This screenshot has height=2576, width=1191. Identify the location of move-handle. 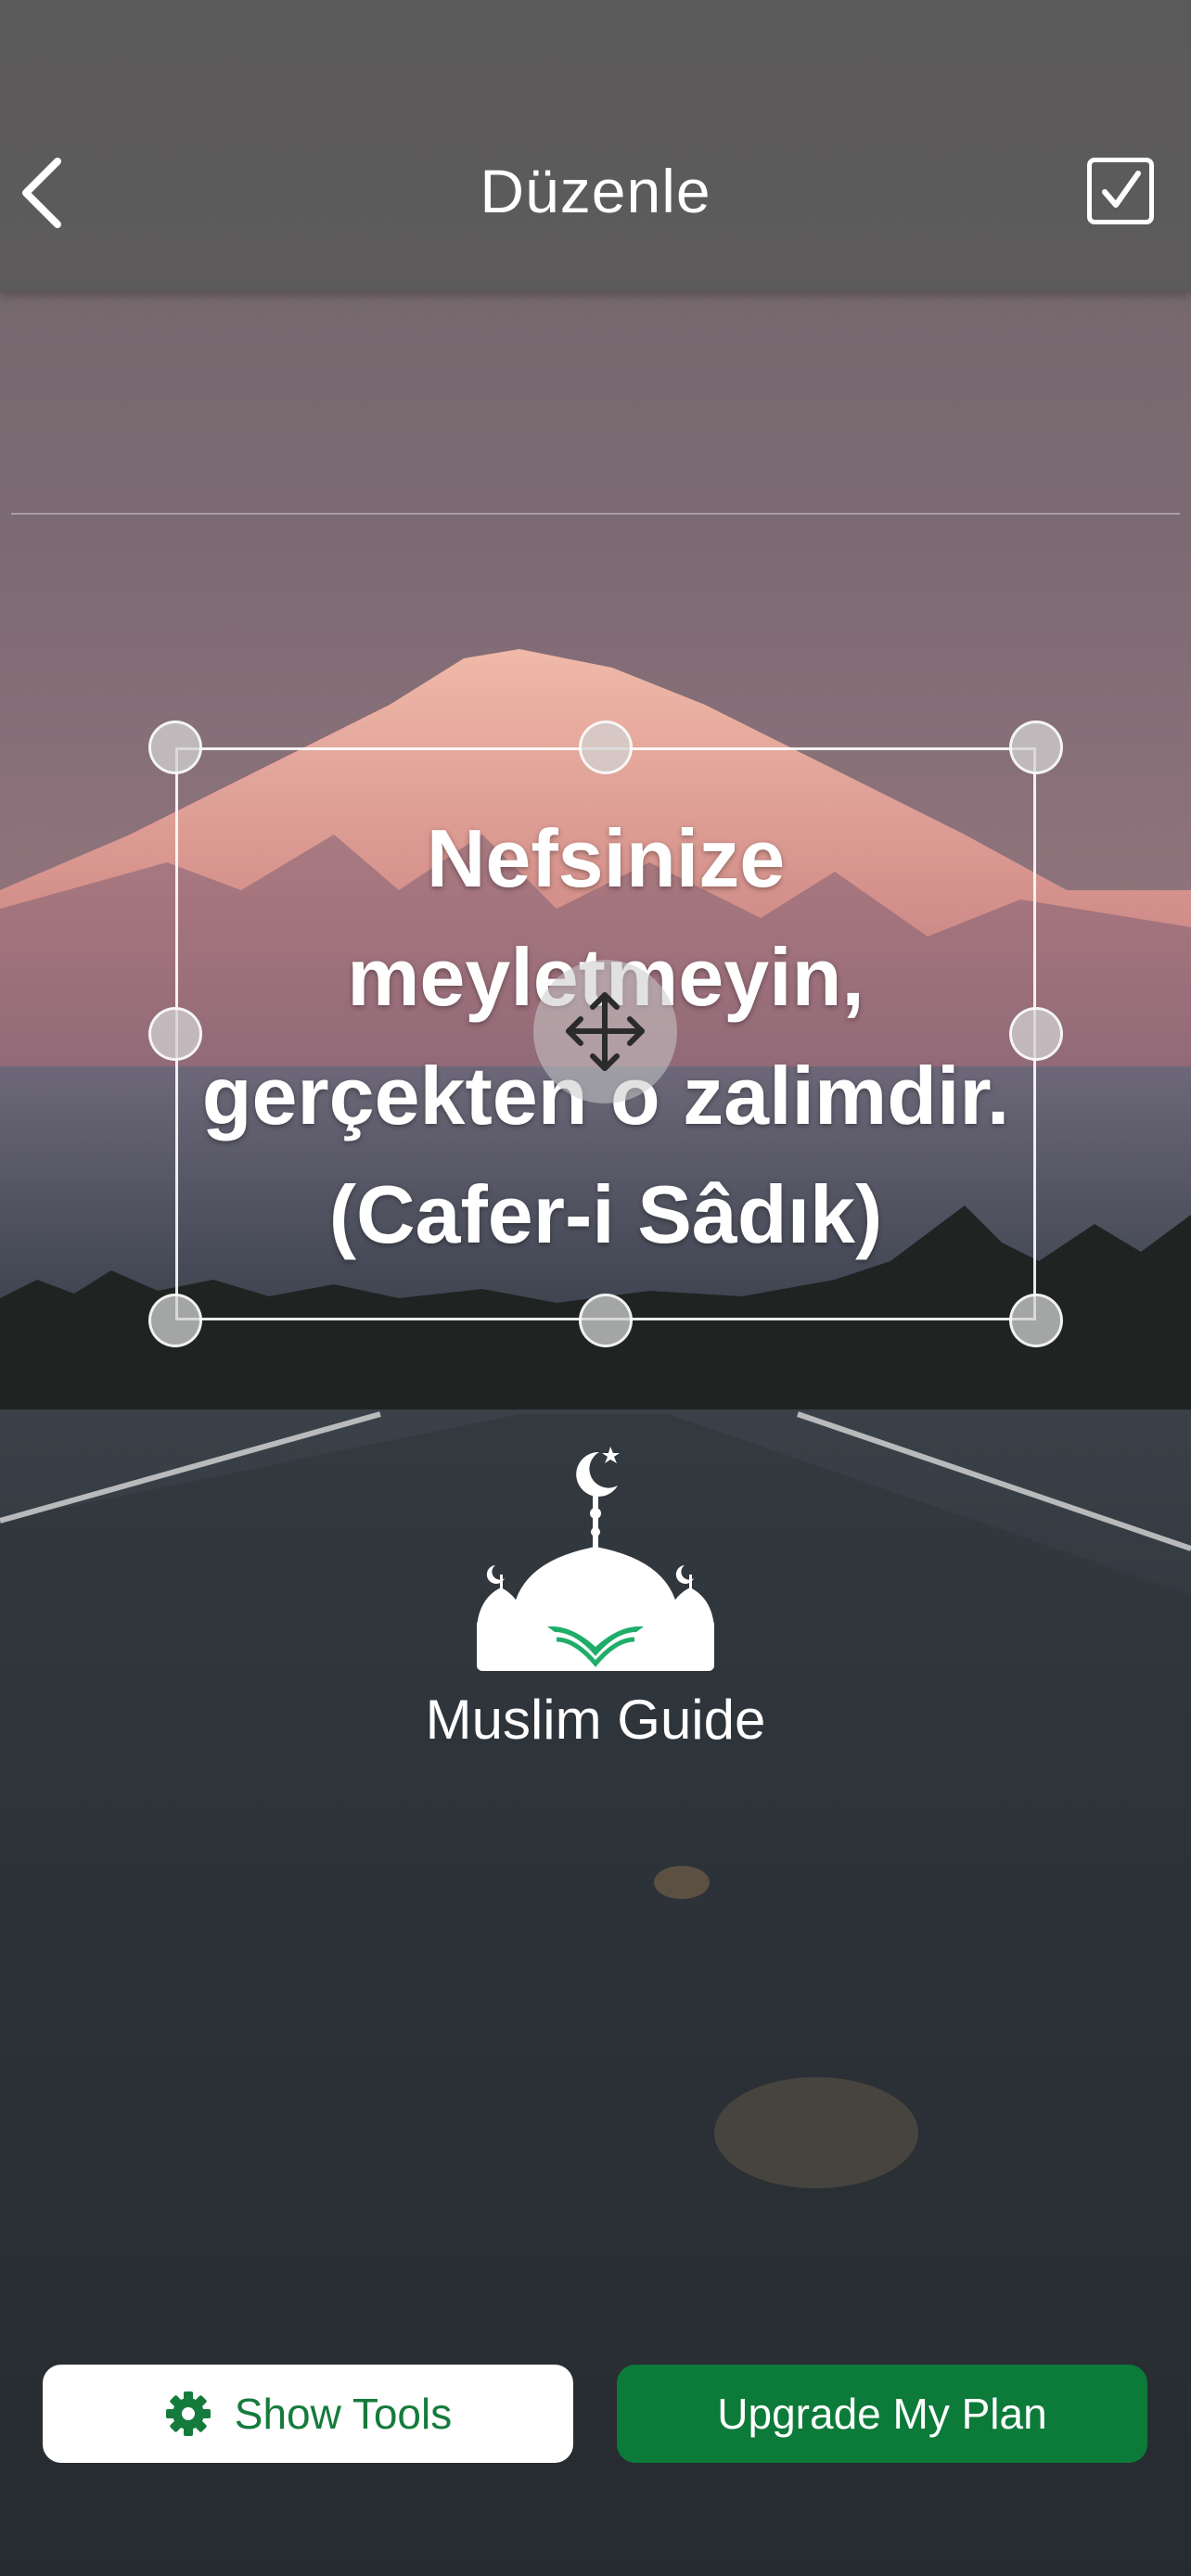
(605, 1031).